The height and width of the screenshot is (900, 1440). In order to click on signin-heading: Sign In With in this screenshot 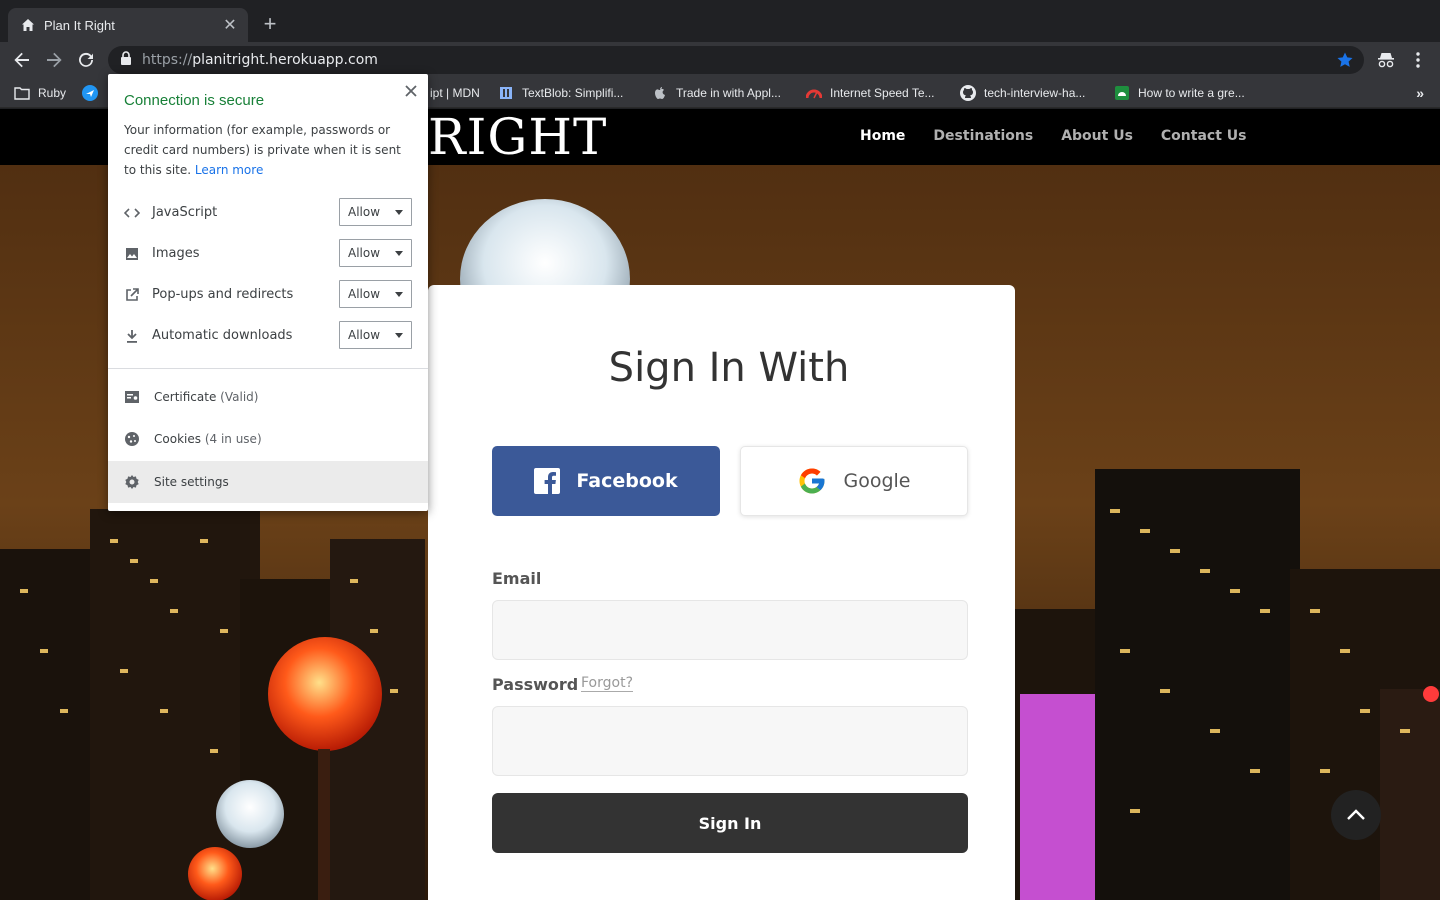, I will do `click(729, 368)`.